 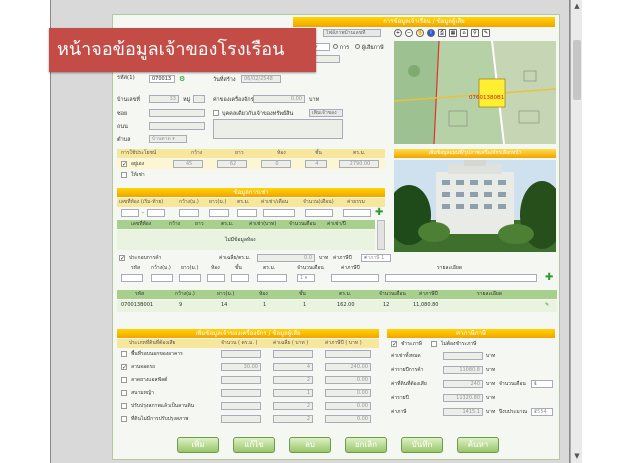 What do you see at coordinates (240, 278) in the screenshot?
I see `biz-floors-input` at bounding box center [240, 278].